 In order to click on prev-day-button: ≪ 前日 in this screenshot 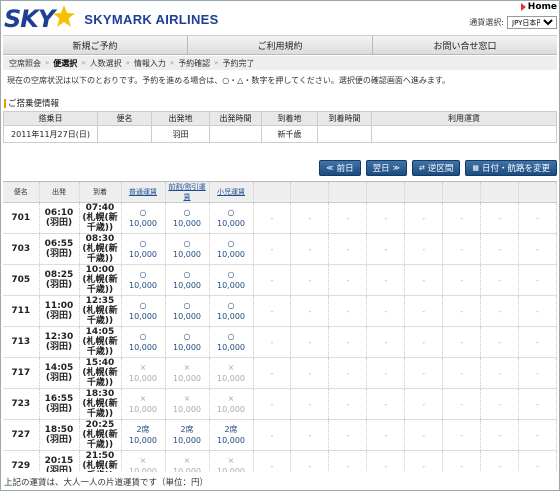, I will do `click(340, 168)`.